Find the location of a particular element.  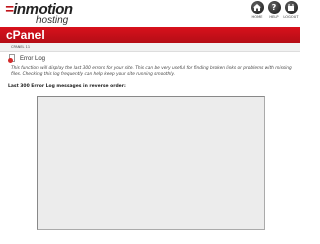

logout-label: Logout is located at coordinates (291, 17).